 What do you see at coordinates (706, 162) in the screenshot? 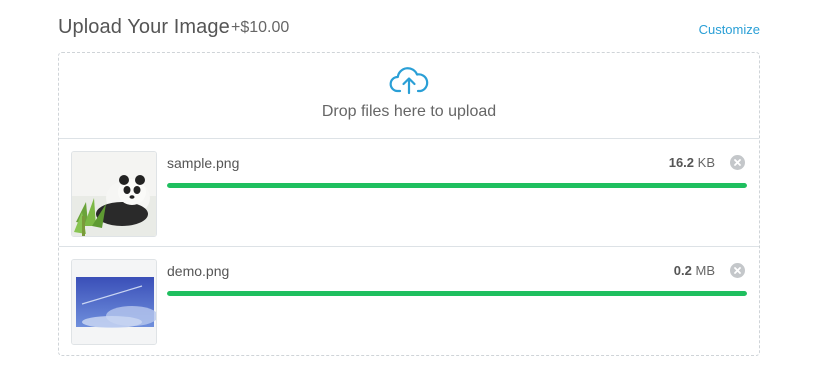
I see `file-size-unit: KB` at bounding box center [706, 162].